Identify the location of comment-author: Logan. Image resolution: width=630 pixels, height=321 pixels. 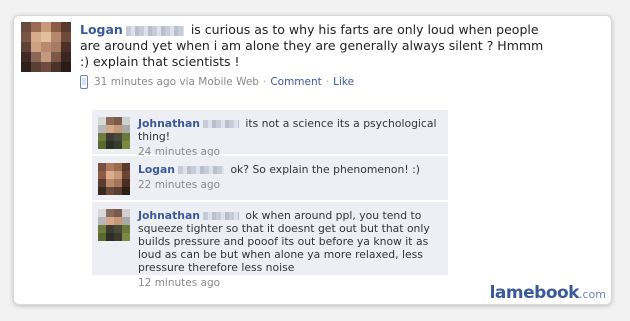
(156, 169).